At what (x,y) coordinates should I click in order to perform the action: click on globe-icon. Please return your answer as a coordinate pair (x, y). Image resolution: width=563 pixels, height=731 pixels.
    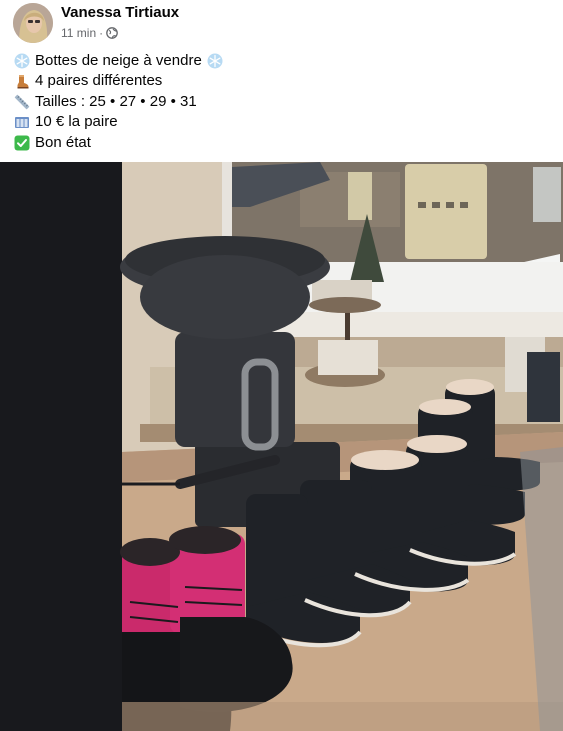
    Looking at the image, I should click on (112, 33).